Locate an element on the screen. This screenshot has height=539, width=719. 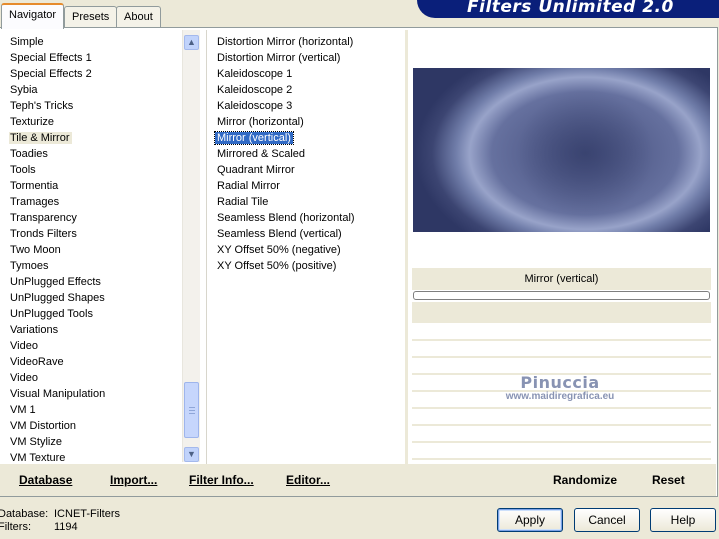
filter-list-item-label: Radial Tile is located at coordinates (243, 202).